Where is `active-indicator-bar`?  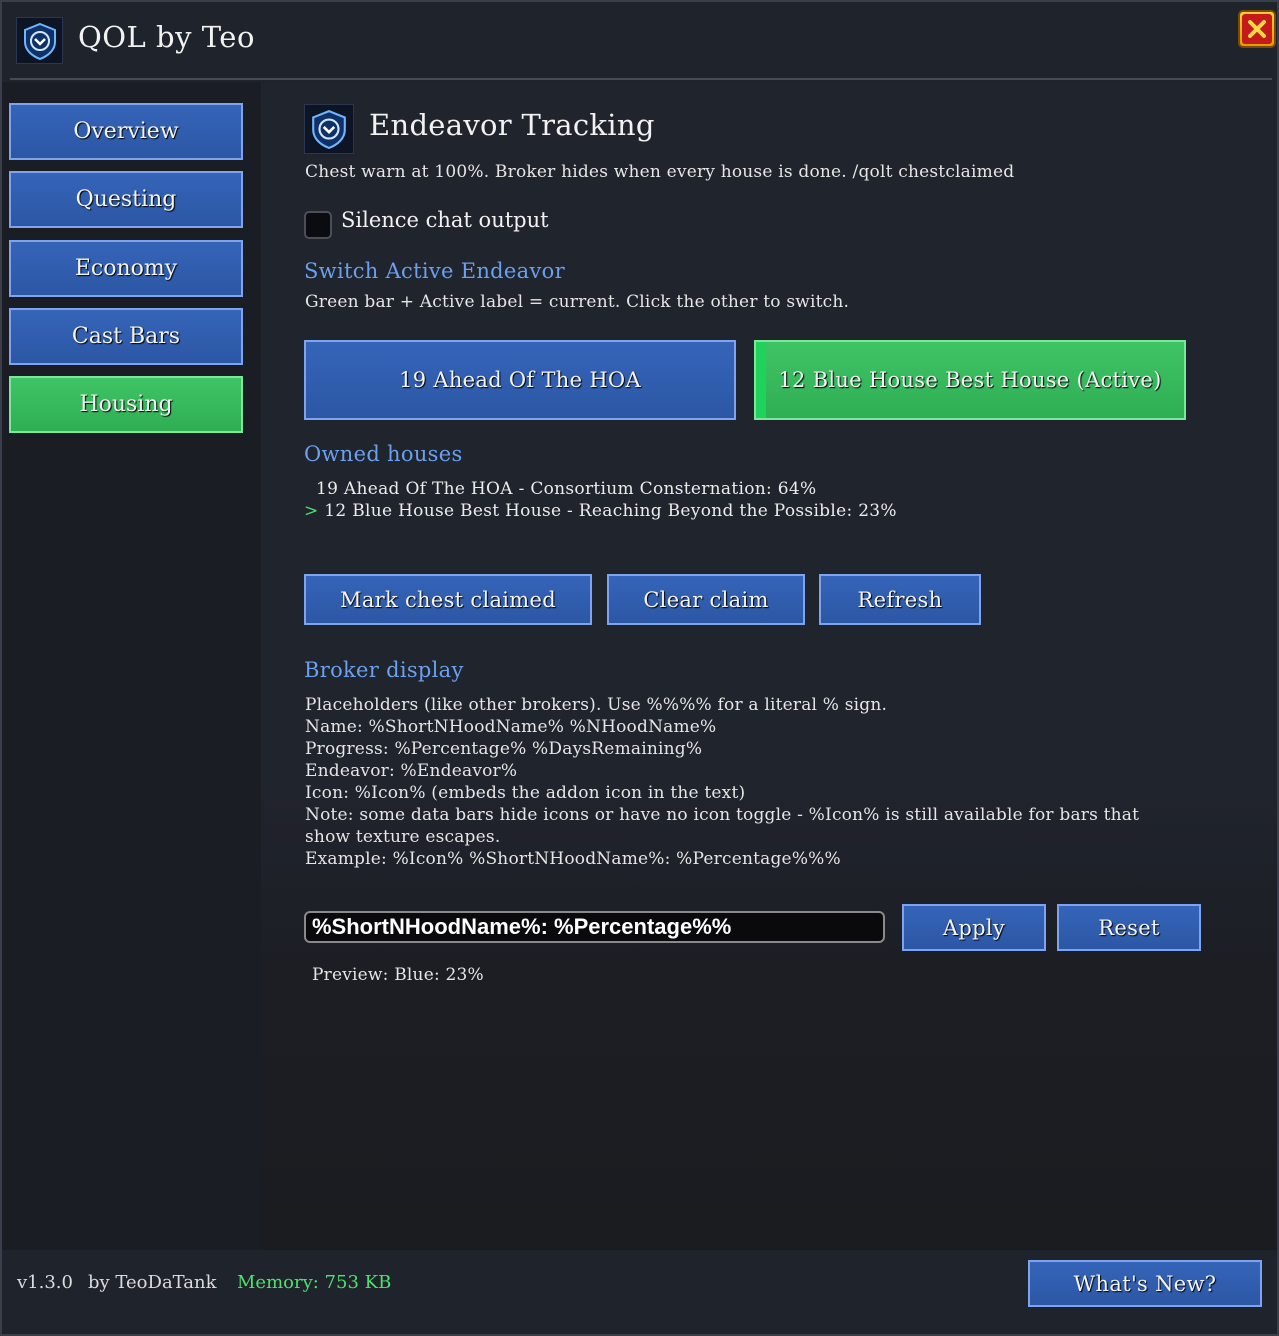 active-indicator-bar is located at coordinates (761, 380).